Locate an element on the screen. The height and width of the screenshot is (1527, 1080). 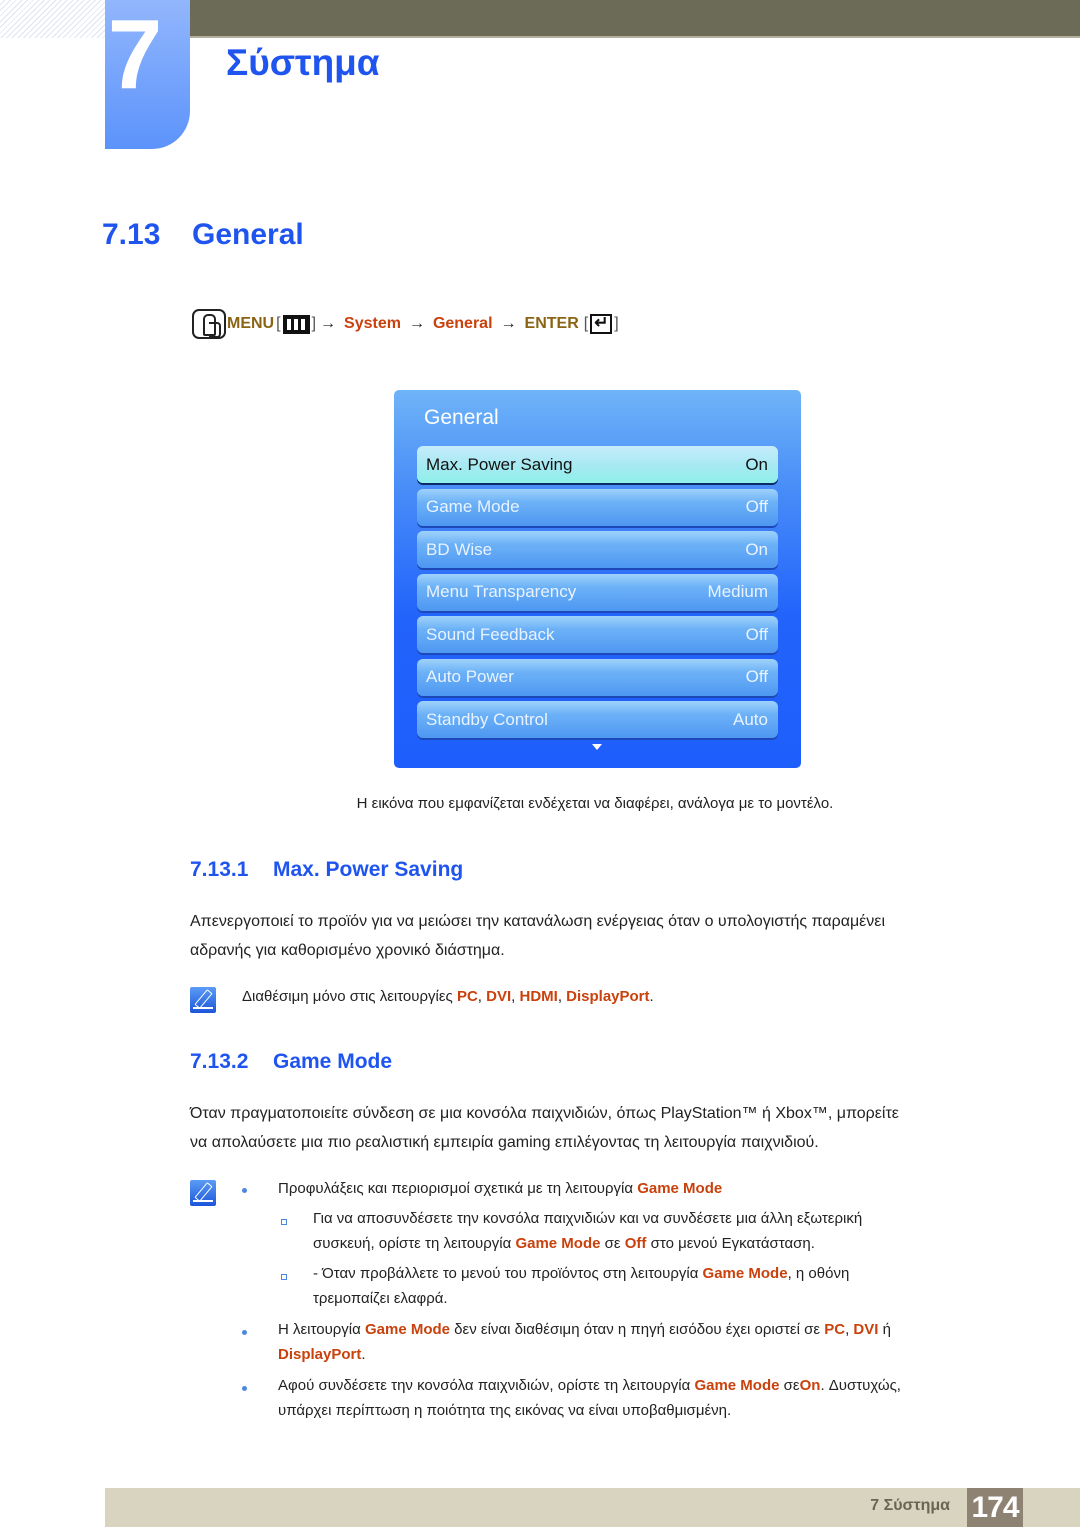
osd-title: General is located at coordinates (461, 417).